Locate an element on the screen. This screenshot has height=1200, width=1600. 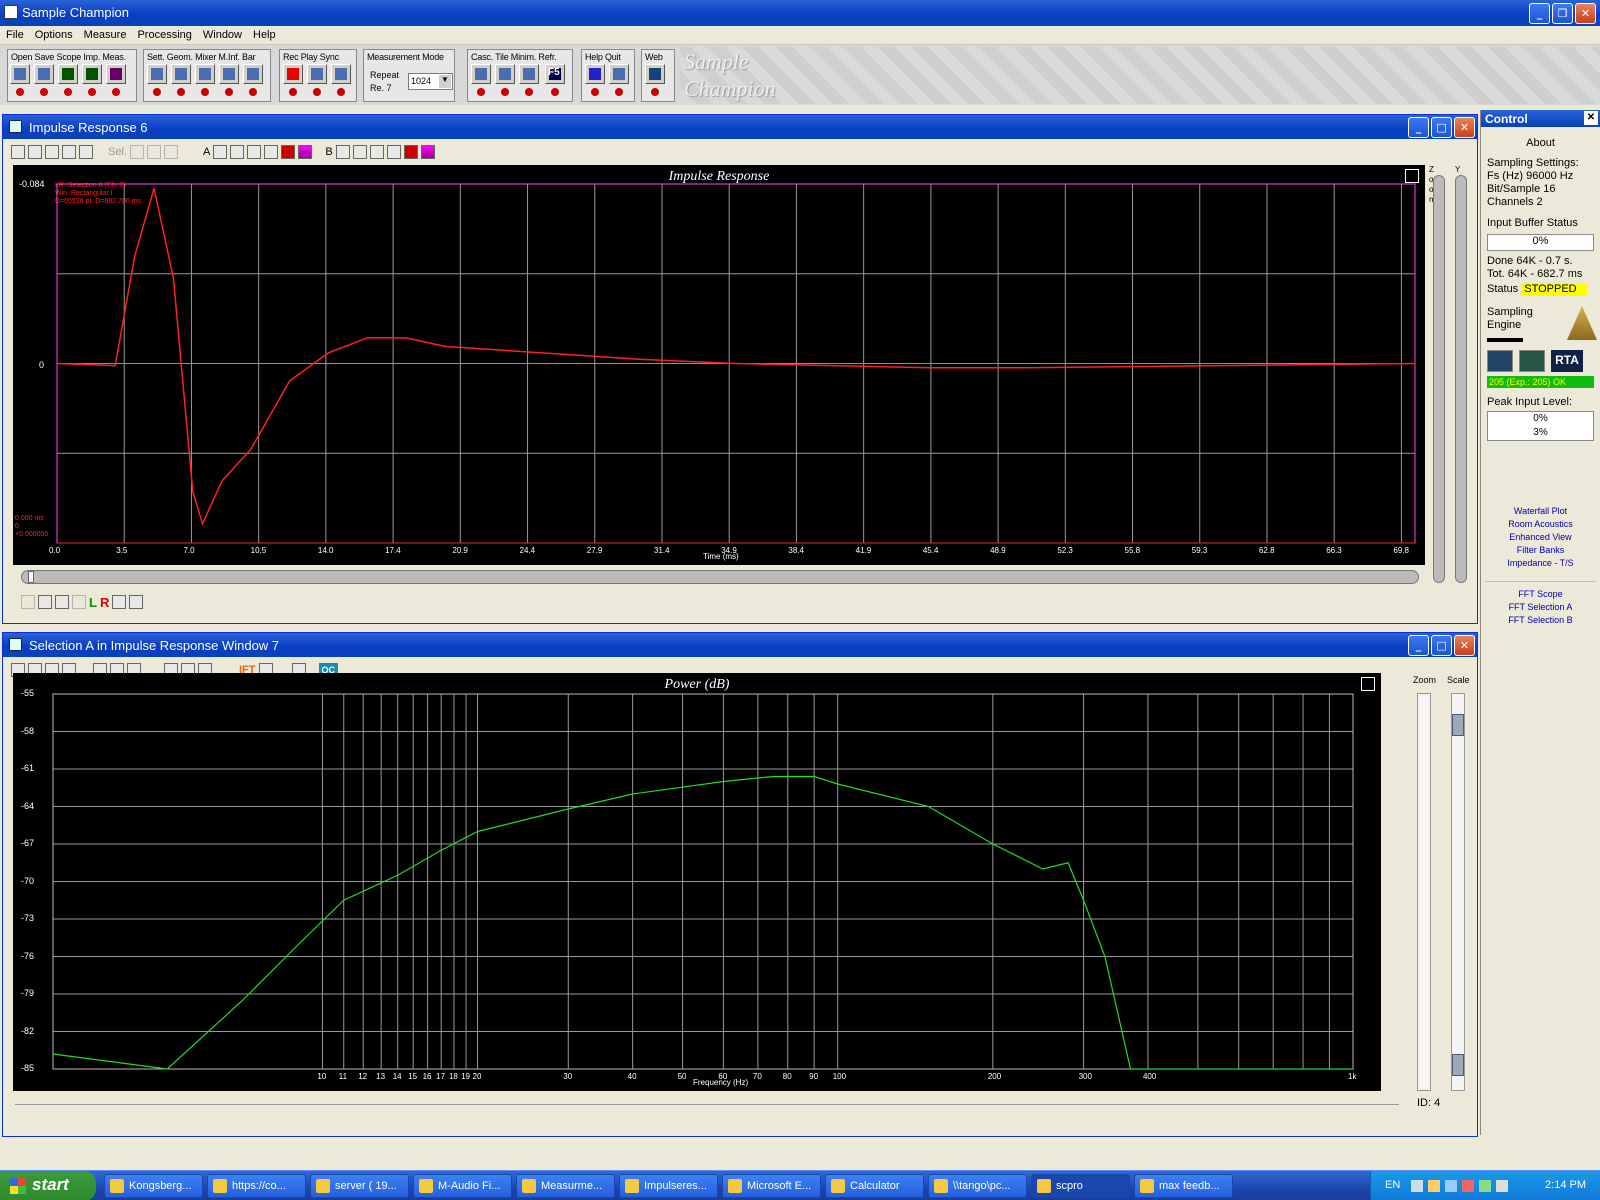
link-filter-banks: Filter Banks is located at coordinates (1540, 550).